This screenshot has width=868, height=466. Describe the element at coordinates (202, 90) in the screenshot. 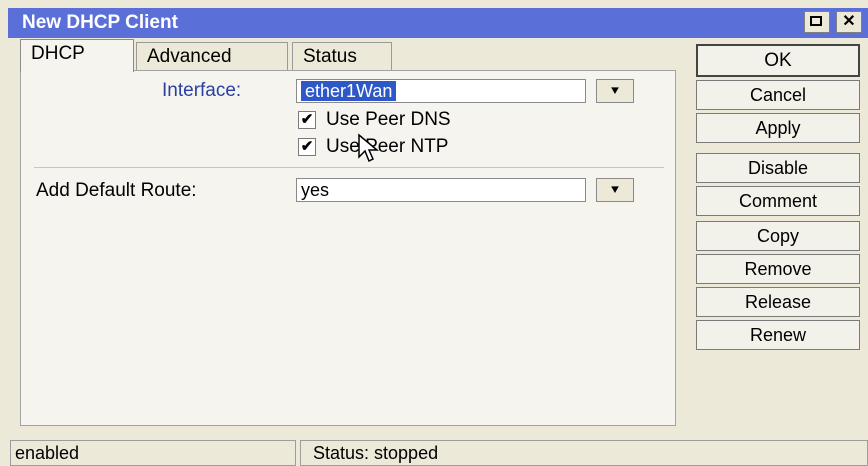

I see `interface-label: Interface:` at that location.